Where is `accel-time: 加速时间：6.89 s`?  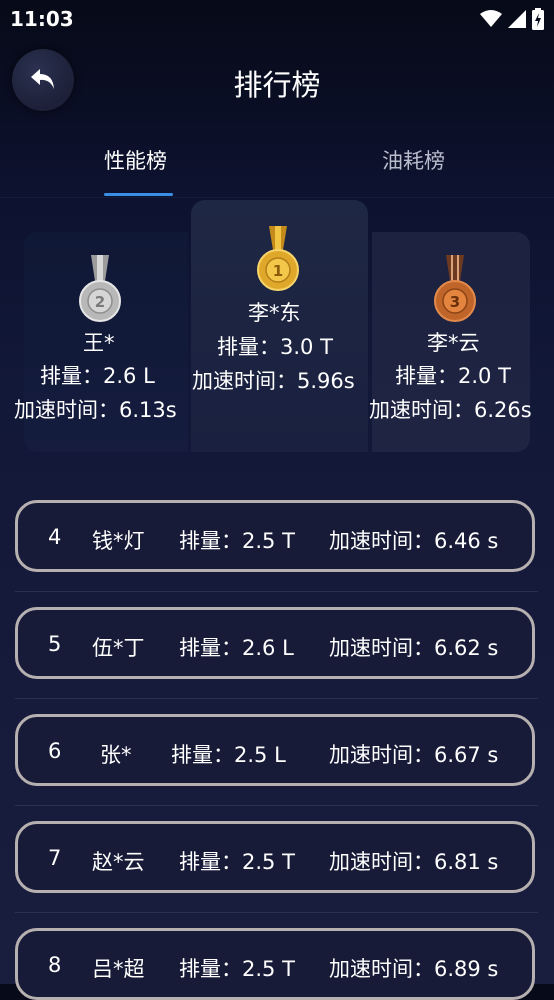
accel-time: 加速时间：6.89 s is located at coordinates (414, 969).